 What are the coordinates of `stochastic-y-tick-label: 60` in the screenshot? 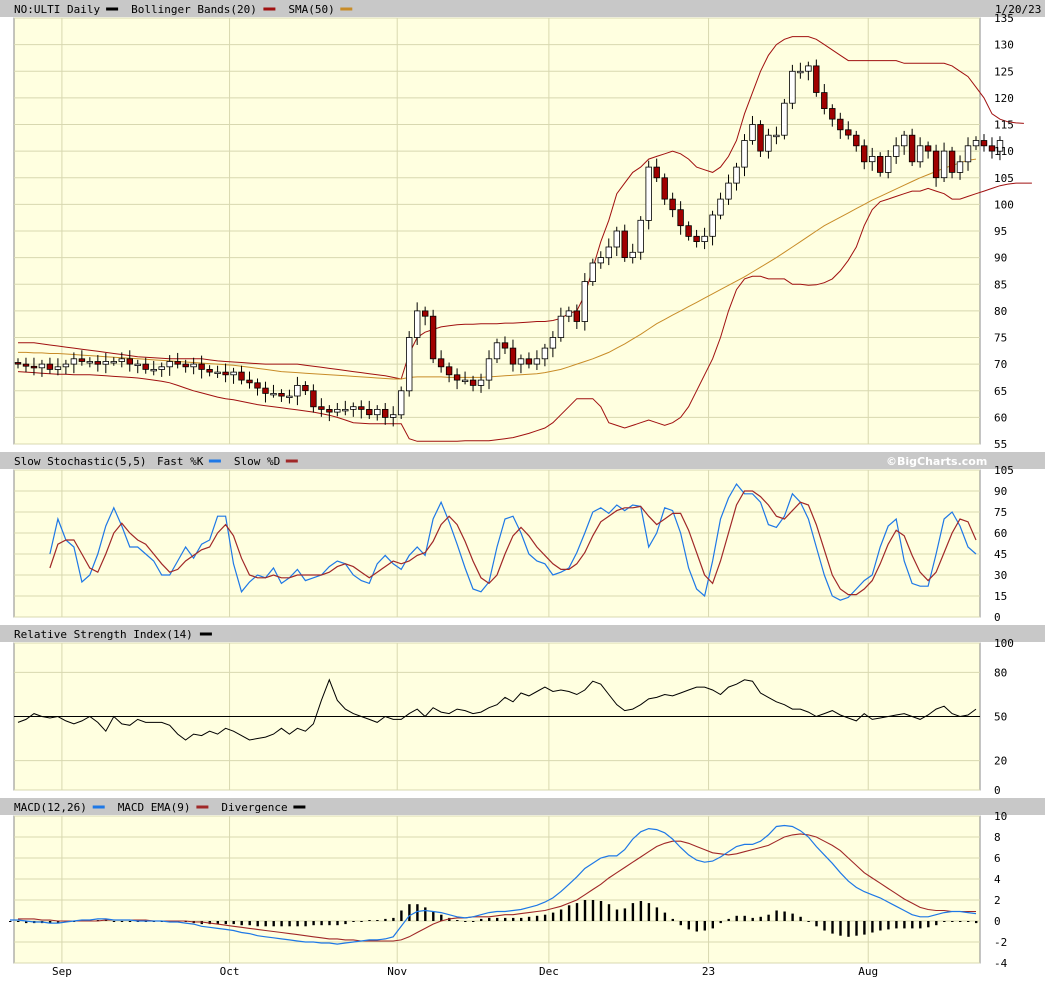 It's located at (1000, 533).